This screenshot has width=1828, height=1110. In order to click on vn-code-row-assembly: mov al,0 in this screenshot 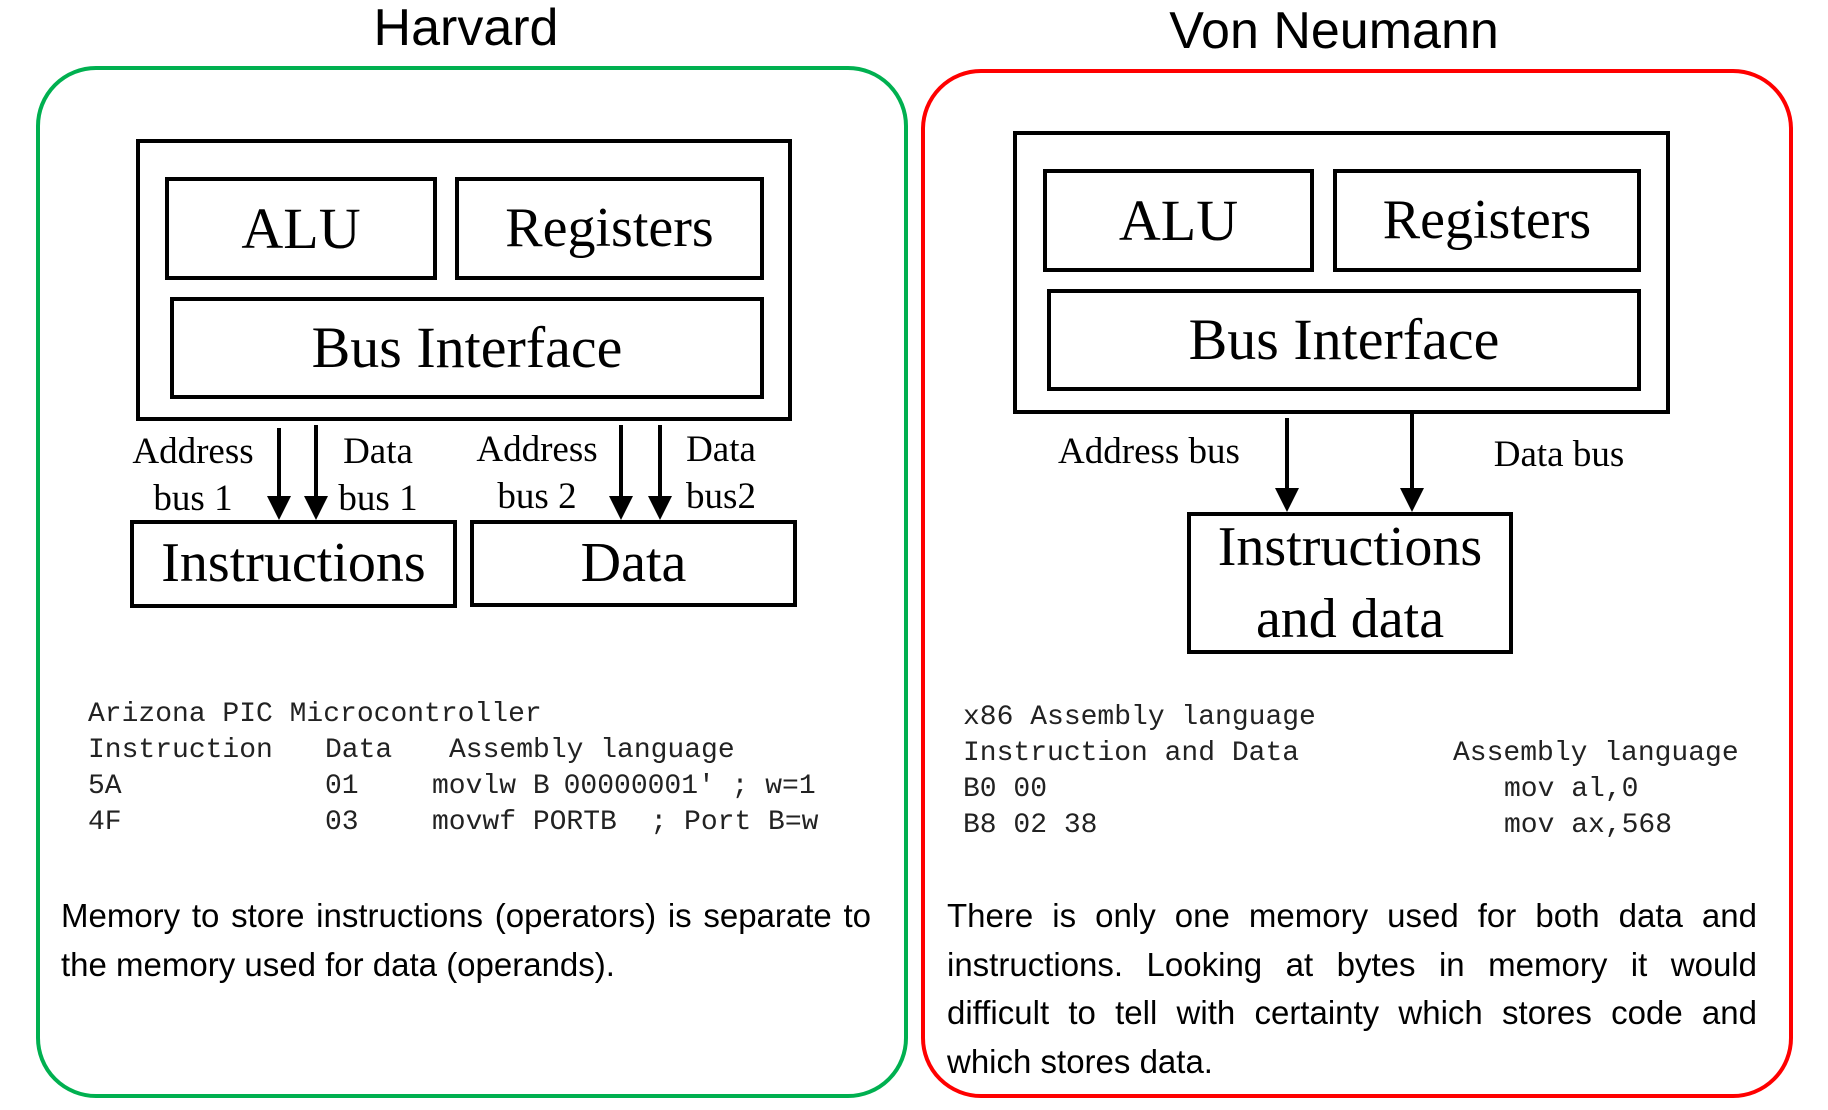, I will do `click(1571, 789)`.